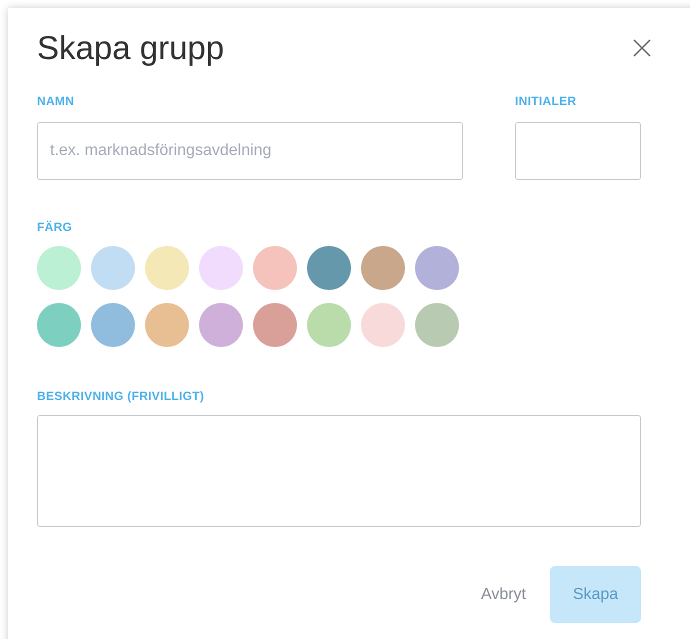 The width and height of the screenshot is (690, 639). I want to click on field-label: NAMN, so click(56, 101).